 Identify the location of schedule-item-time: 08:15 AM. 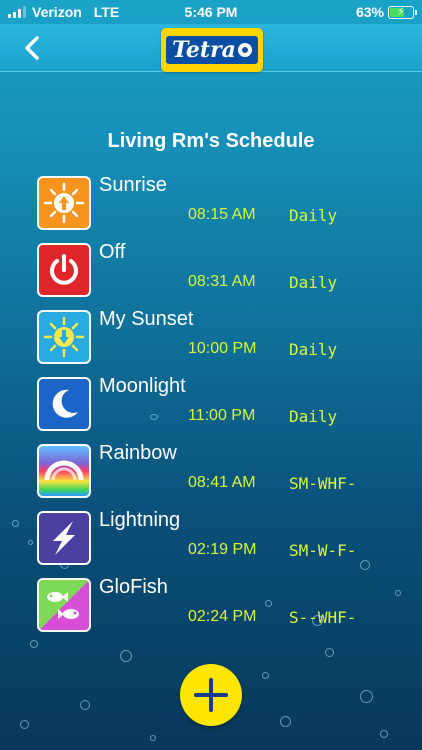
(222, 214).